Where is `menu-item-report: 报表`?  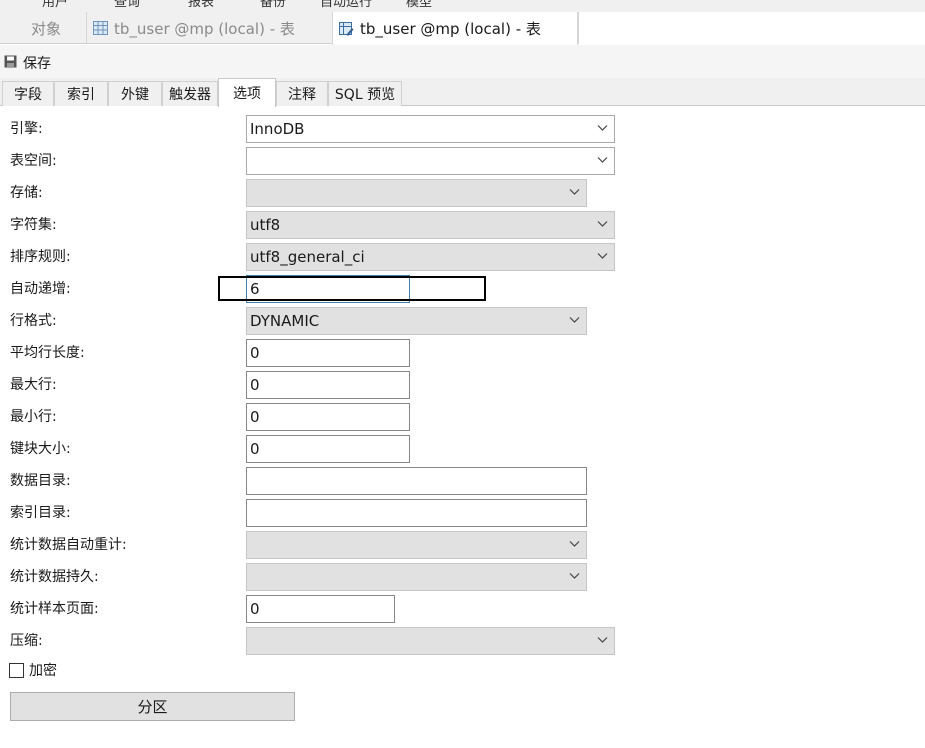
menu-item-report: 报表 is located at coordinates (201, 5).